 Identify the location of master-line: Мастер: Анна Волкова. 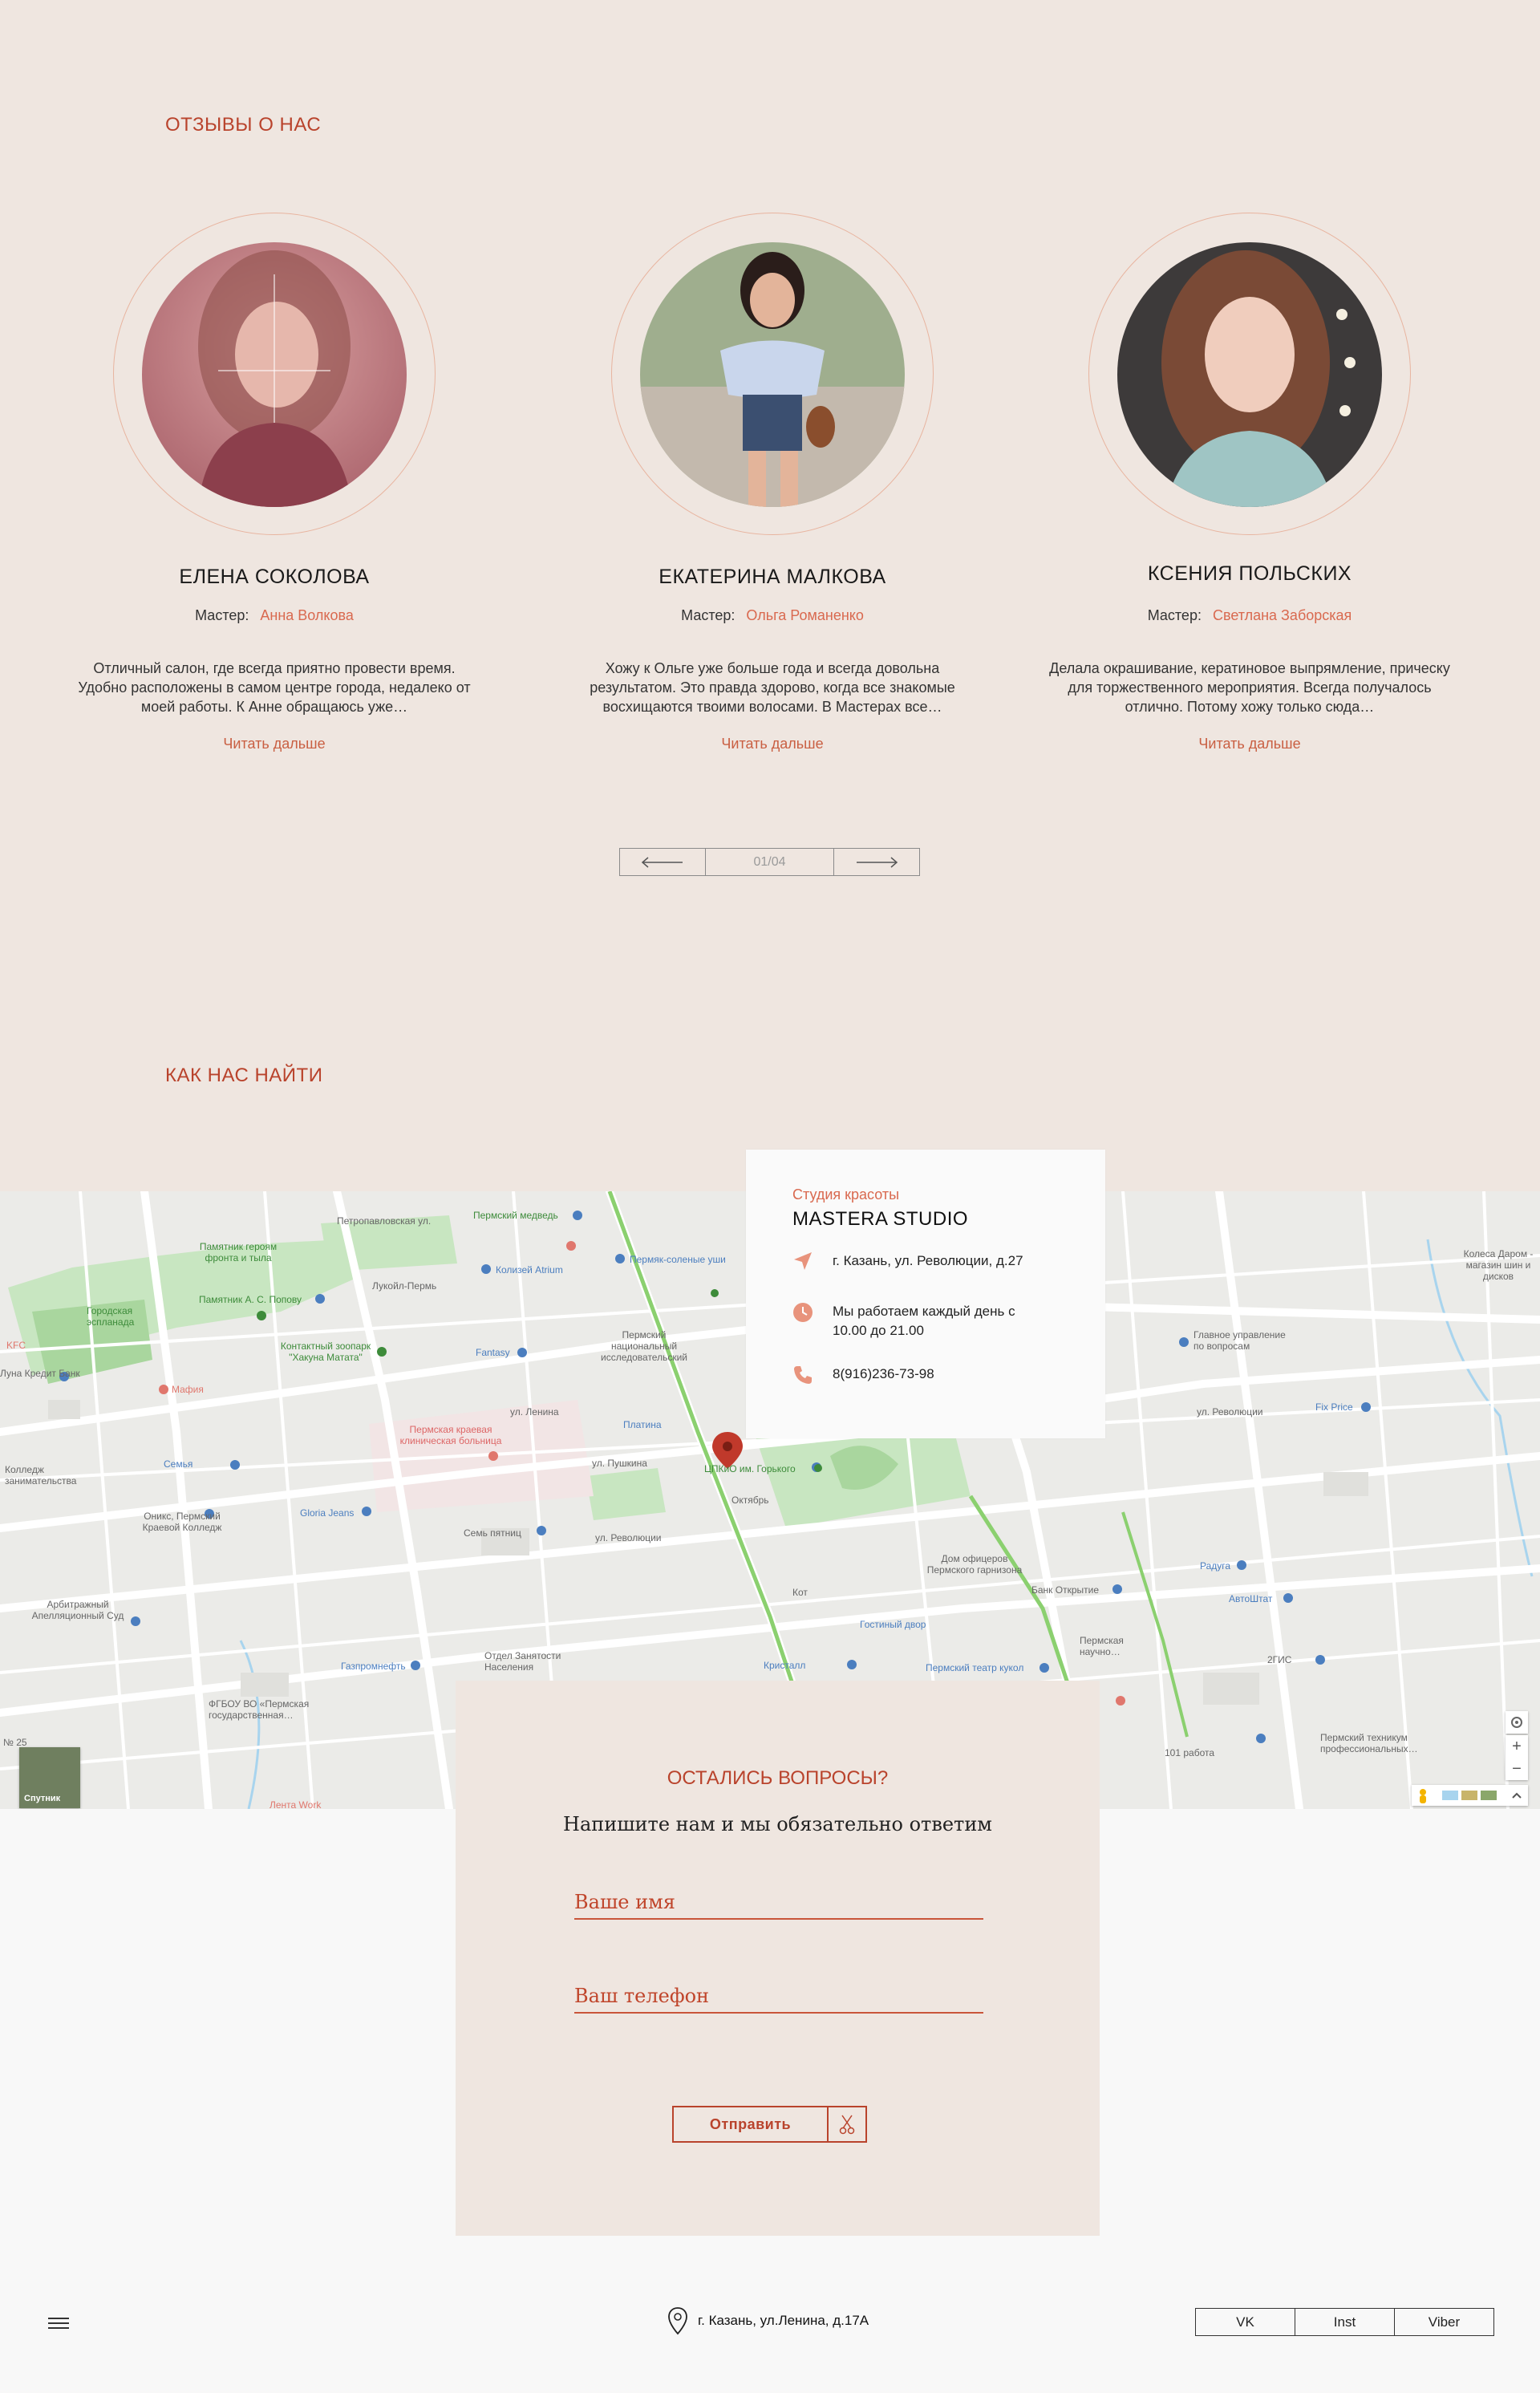
(274, 615).